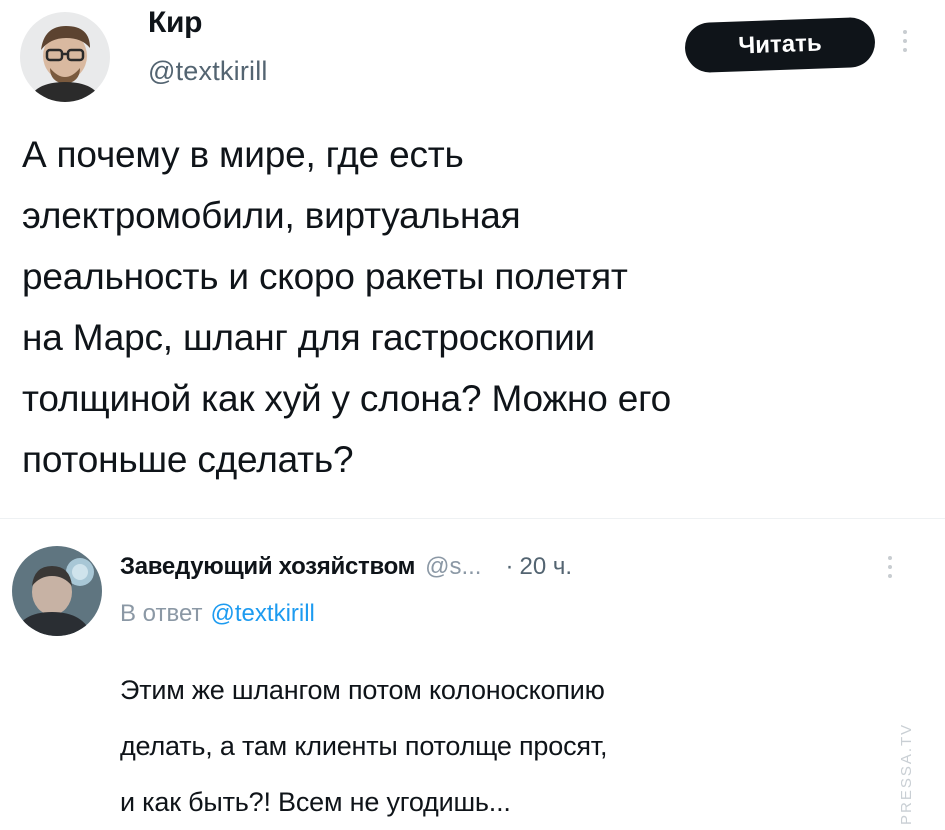 Image resolution: width=945 pixels, height=830 pixels. I want to click on watermark: PRESSA.TV, so click(906, 773).